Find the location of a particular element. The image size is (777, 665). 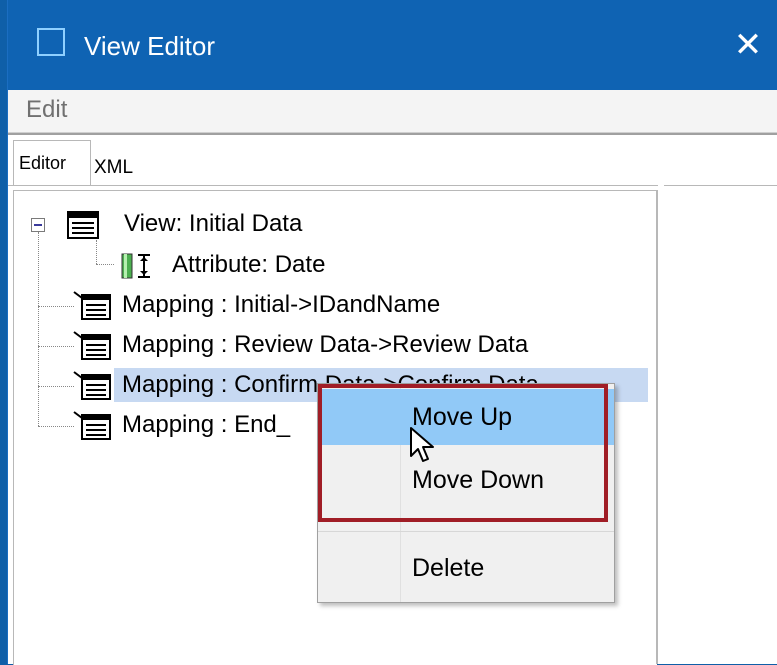

tab-strip: Editor XML is located at coordinates (392, 162).